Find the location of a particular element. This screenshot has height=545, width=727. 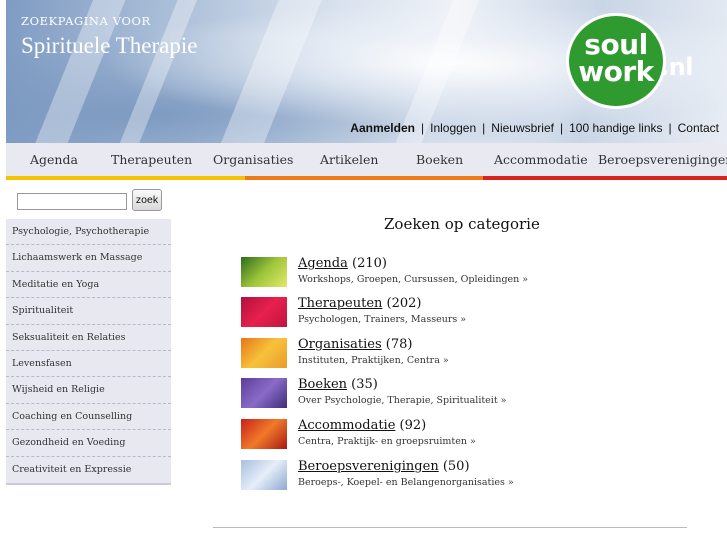

nav-agenda: Agenda is located at coordinates (54, 159).